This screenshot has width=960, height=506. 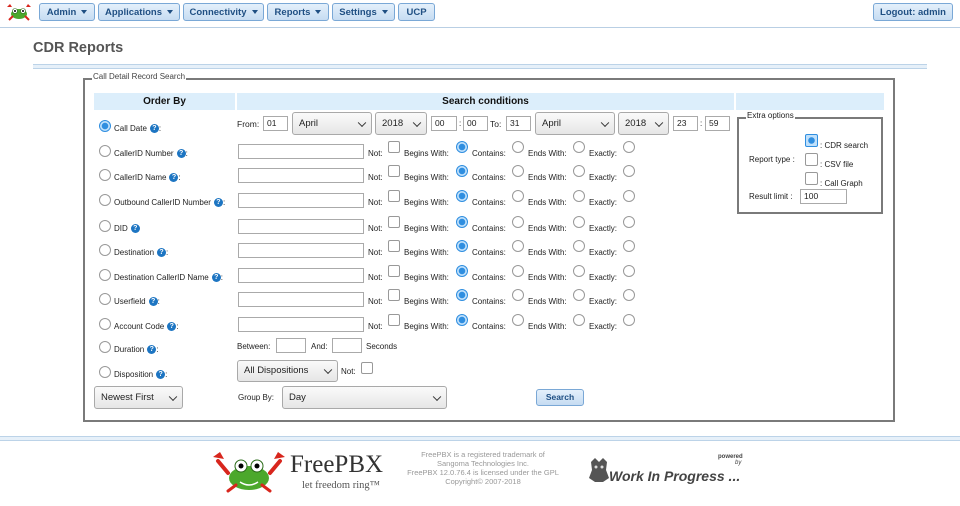 I want to click on time-colon: :, so click(x=460, y=123).